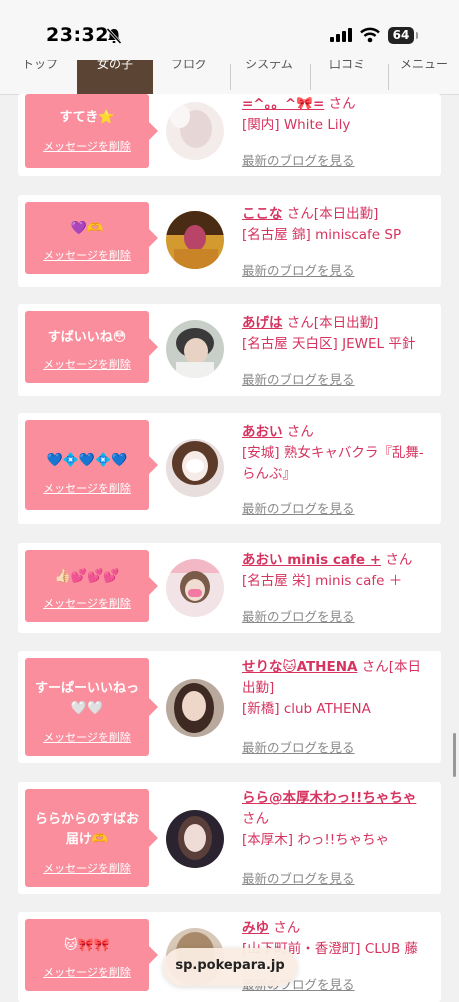 The width and height of the screenshot is (459, 1002). Describe the element at coordinates (333, 463) in the screenshot. I see `shop-name: [安城] 熟女キャバクラ『乱舞-らんぶ』` at that location.